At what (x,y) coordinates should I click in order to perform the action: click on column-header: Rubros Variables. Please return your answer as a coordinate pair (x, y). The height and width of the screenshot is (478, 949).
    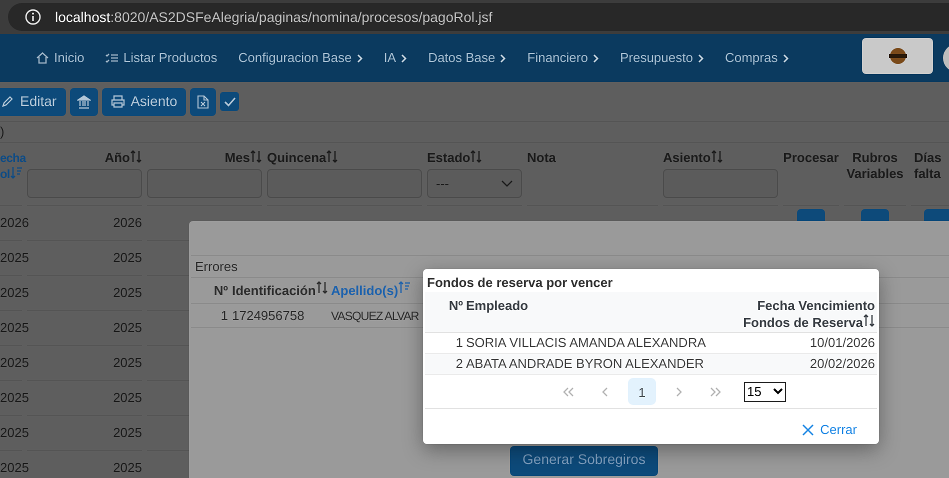
    Looking at the image, I should click on (875, 166).